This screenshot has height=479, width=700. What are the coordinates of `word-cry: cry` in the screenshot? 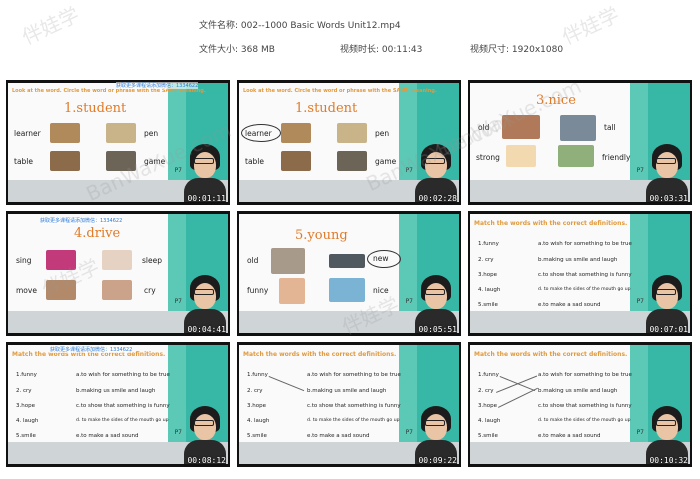 It's located at (150, 290).